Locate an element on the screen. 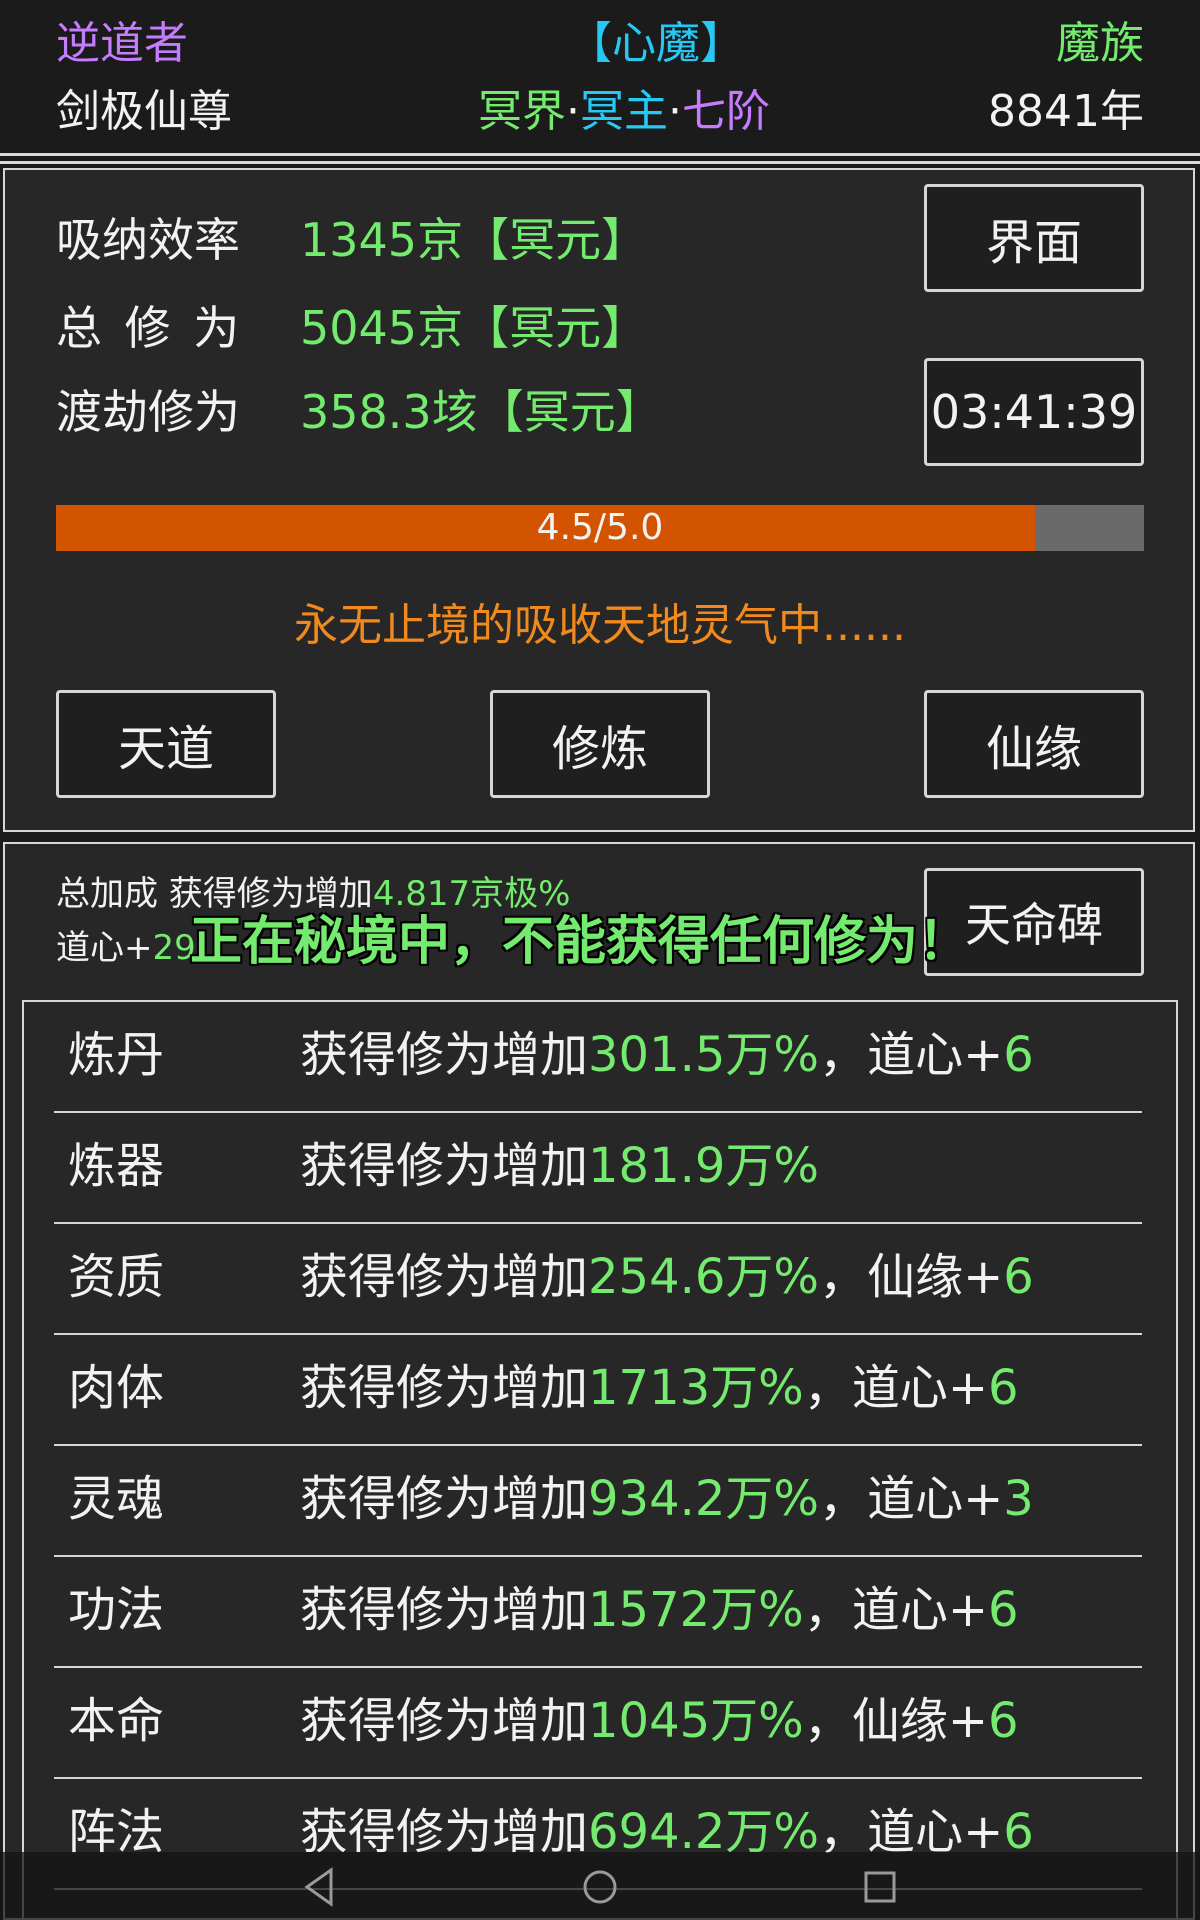  list-item-name: 灵魂 is located at coordinates (116, 1499).